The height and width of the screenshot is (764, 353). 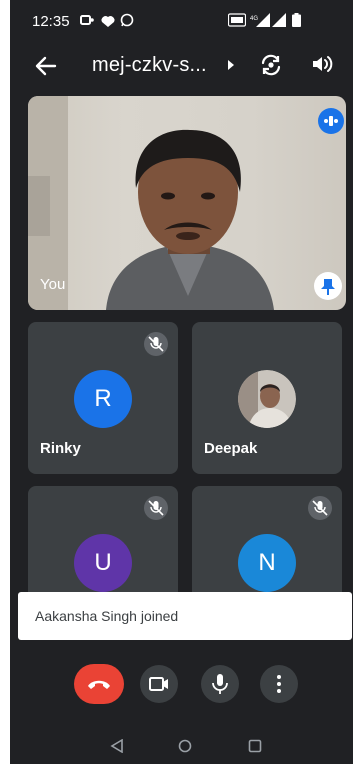 What do you see at coordinates (296, 20) in the screenshot?
I see `battery-icon` at bounding box center [296, 20].